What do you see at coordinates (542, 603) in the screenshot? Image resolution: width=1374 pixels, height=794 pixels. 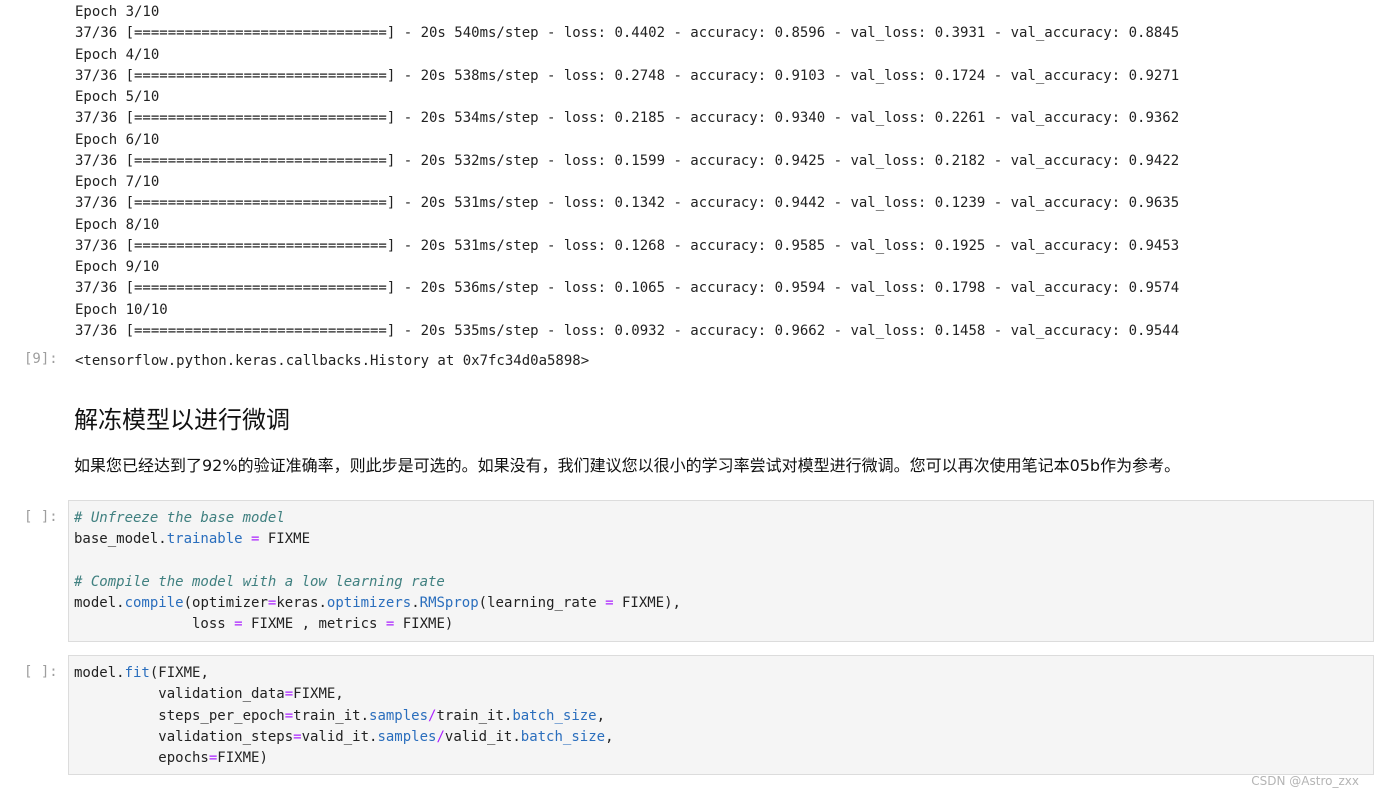 I see `code-token: (learning_rate` at bounding box center [542, 603].